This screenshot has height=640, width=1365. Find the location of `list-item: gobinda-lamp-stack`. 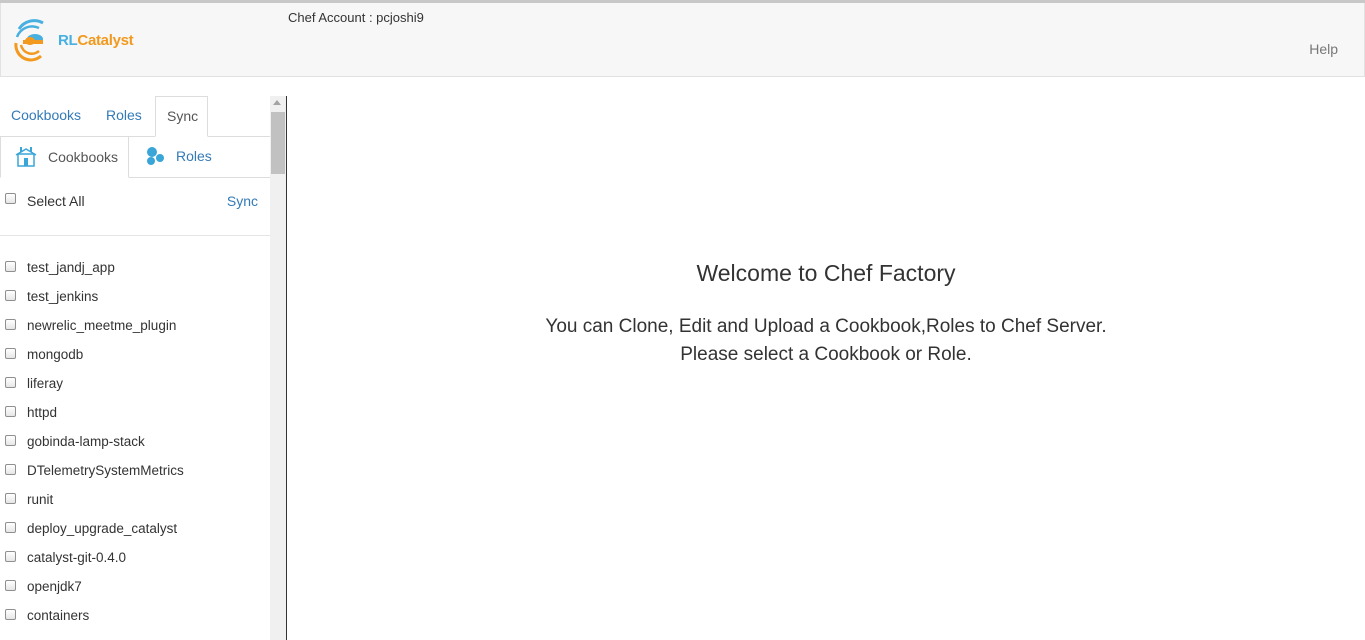

list-item: gobinda-lamp-stack is located at coordinates (132, 446).